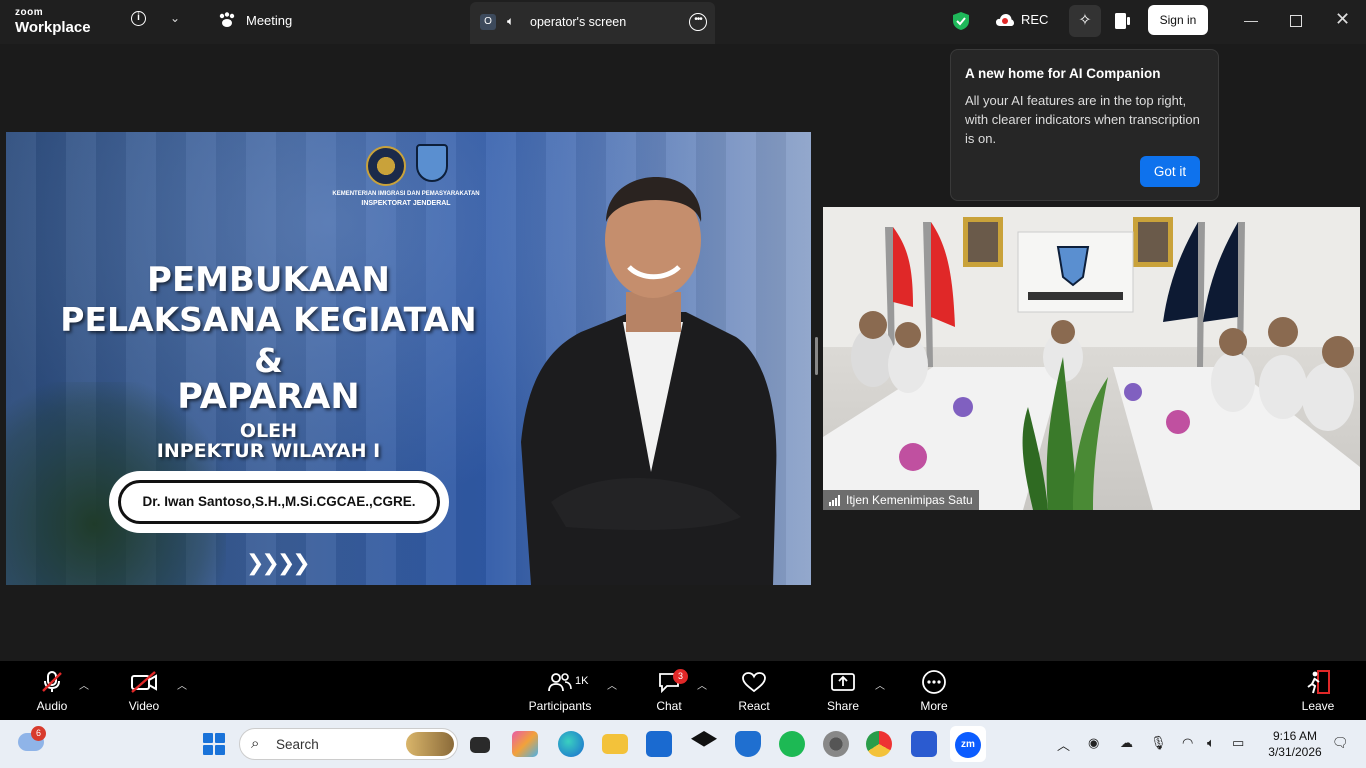 The image size is (1366, 768). I want to click on tray-app-icon: ◉, so click(1093, 743).